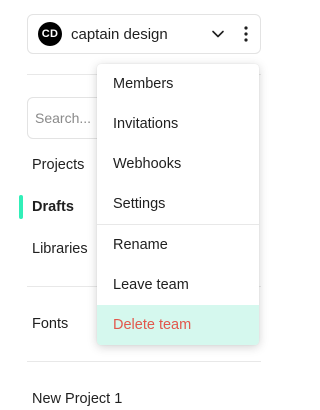 The image size is (320, 410). What do you see at coordinates (119, 34) in the screenshot?
I see `team-name: captain design` at bounding box center [119, 34].